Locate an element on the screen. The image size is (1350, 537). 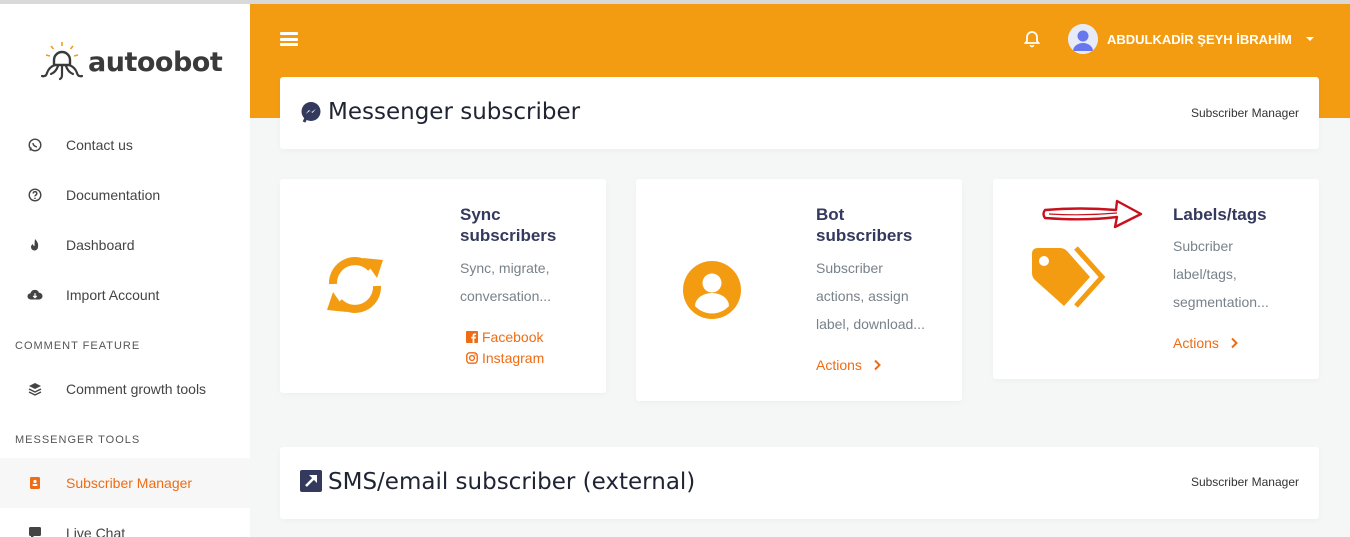
card-title: Sync subscribers is located at coordinates (508, 225).